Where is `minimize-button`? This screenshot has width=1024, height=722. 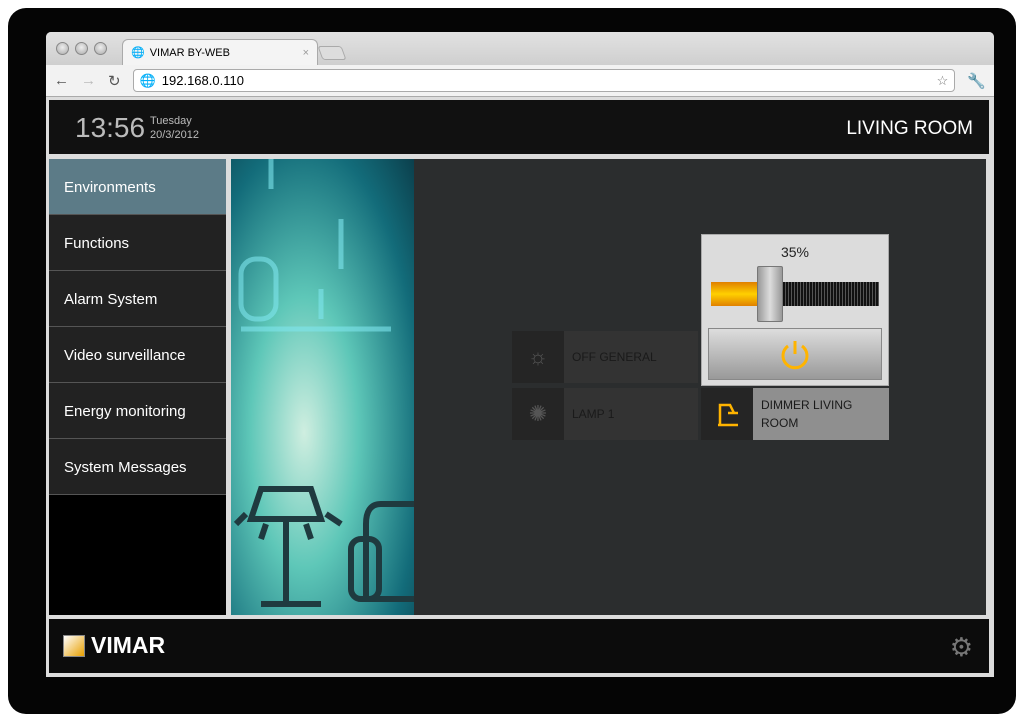
minimize-button is located at coordinates (81, 48).